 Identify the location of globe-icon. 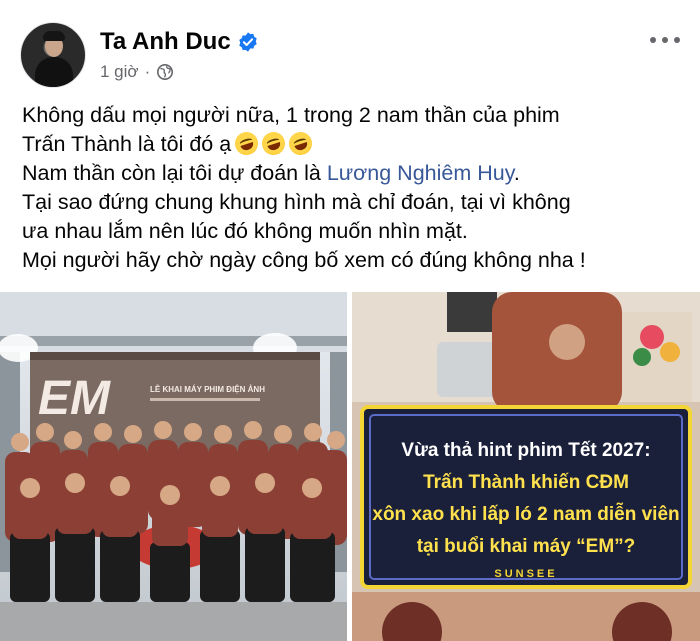
(165, 72).